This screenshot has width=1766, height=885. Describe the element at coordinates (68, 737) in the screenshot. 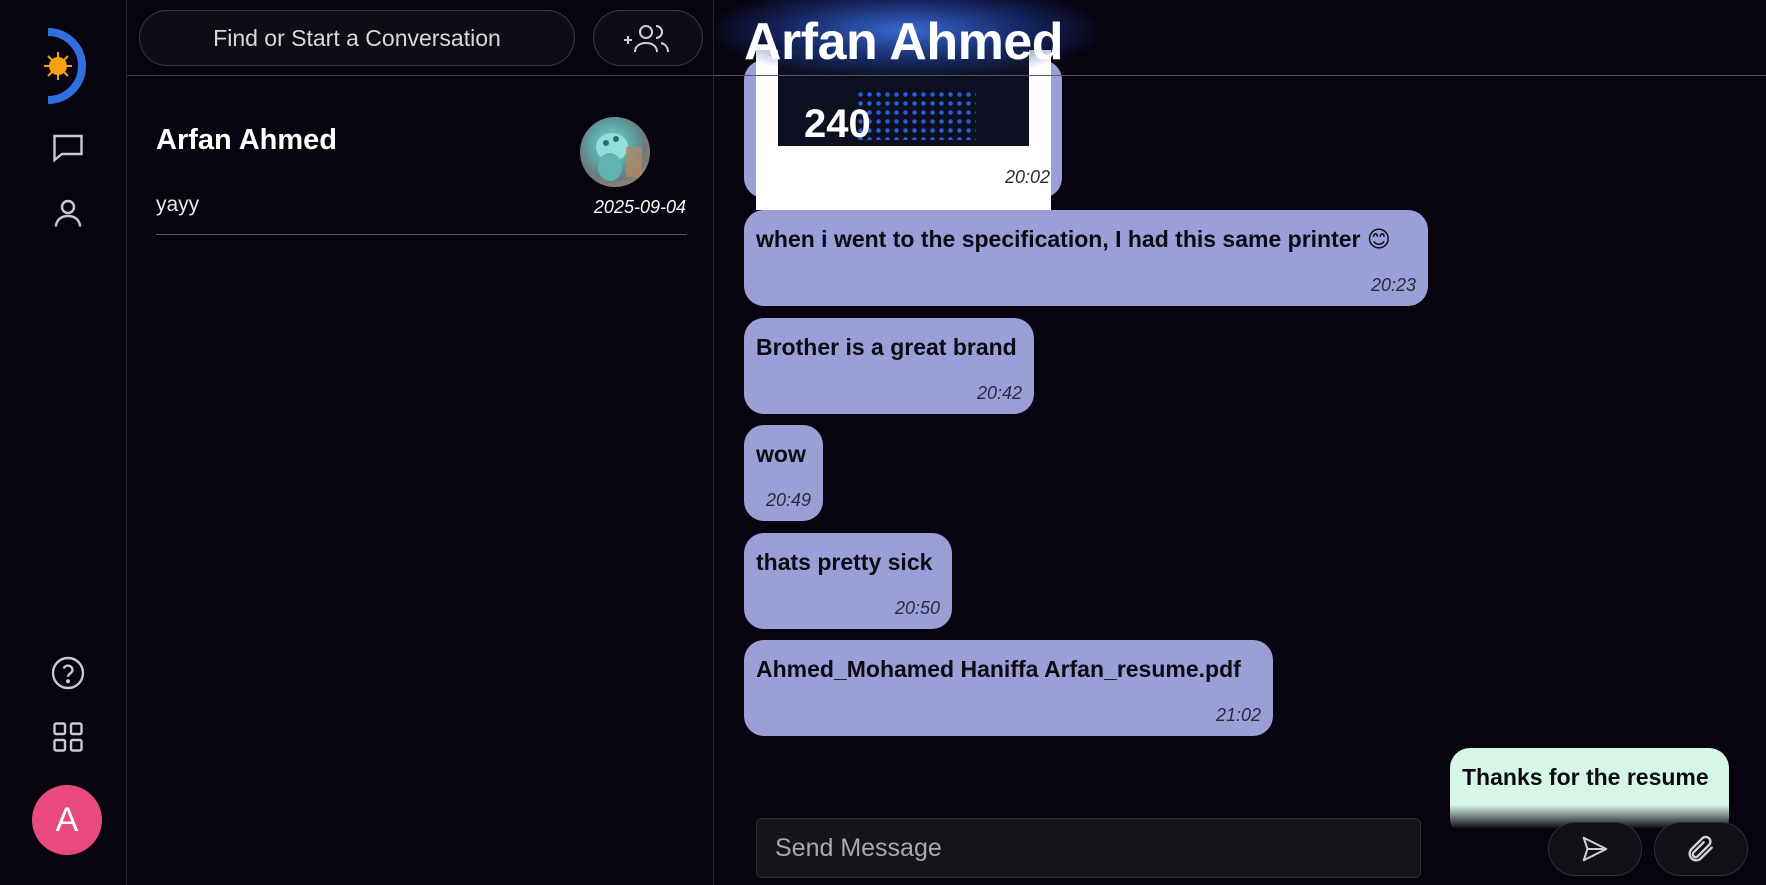

I see `grid-icon` at that location.